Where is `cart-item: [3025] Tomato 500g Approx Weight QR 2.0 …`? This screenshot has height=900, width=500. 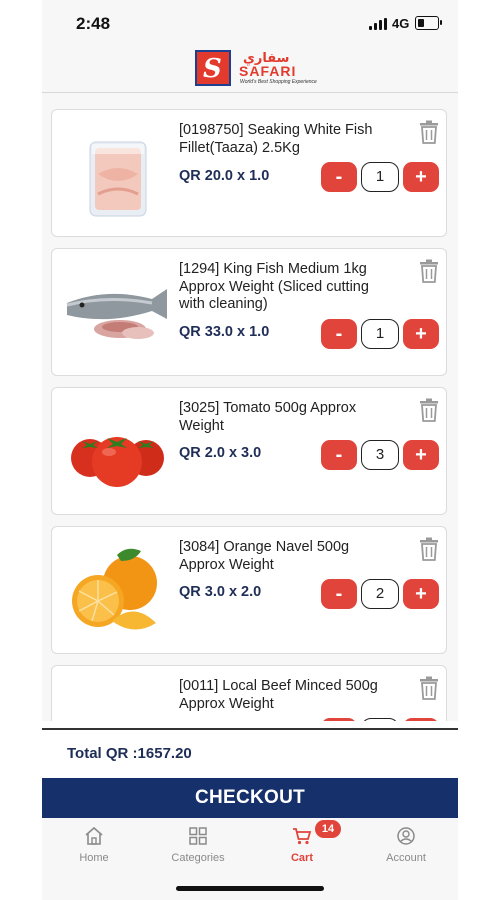 cart-item: [3025] Tomato 500g Approx Weight QR 2.0 … is located at coordinates (249, 451).